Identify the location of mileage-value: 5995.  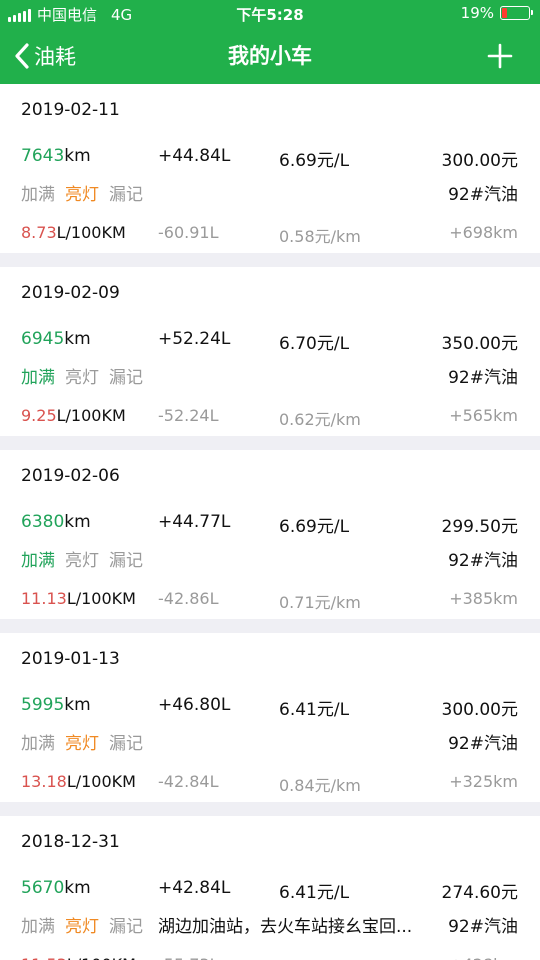
(43, 705).